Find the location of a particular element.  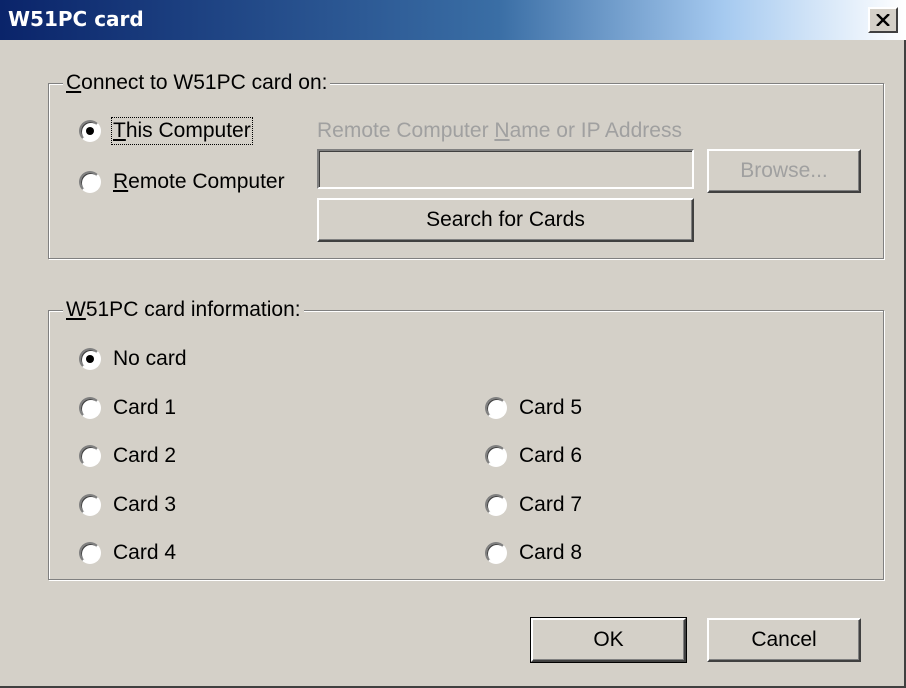

remote-computer-label: Remote Computer is located at coordinates (199, 181).